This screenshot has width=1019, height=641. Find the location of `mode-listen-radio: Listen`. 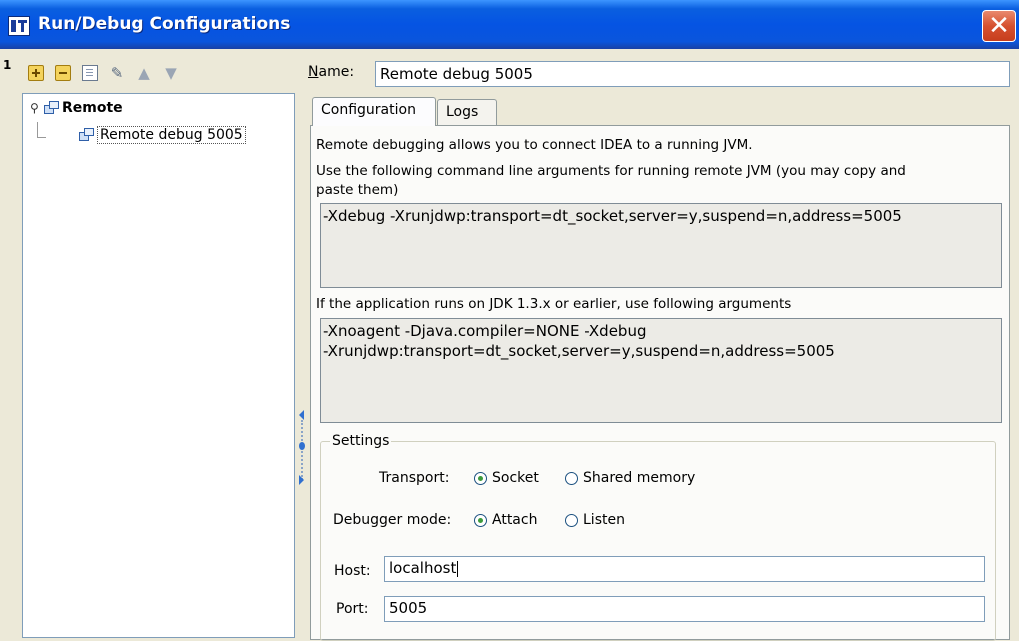

mode-listen-radio: Listen is located at coordinates (595, 520).